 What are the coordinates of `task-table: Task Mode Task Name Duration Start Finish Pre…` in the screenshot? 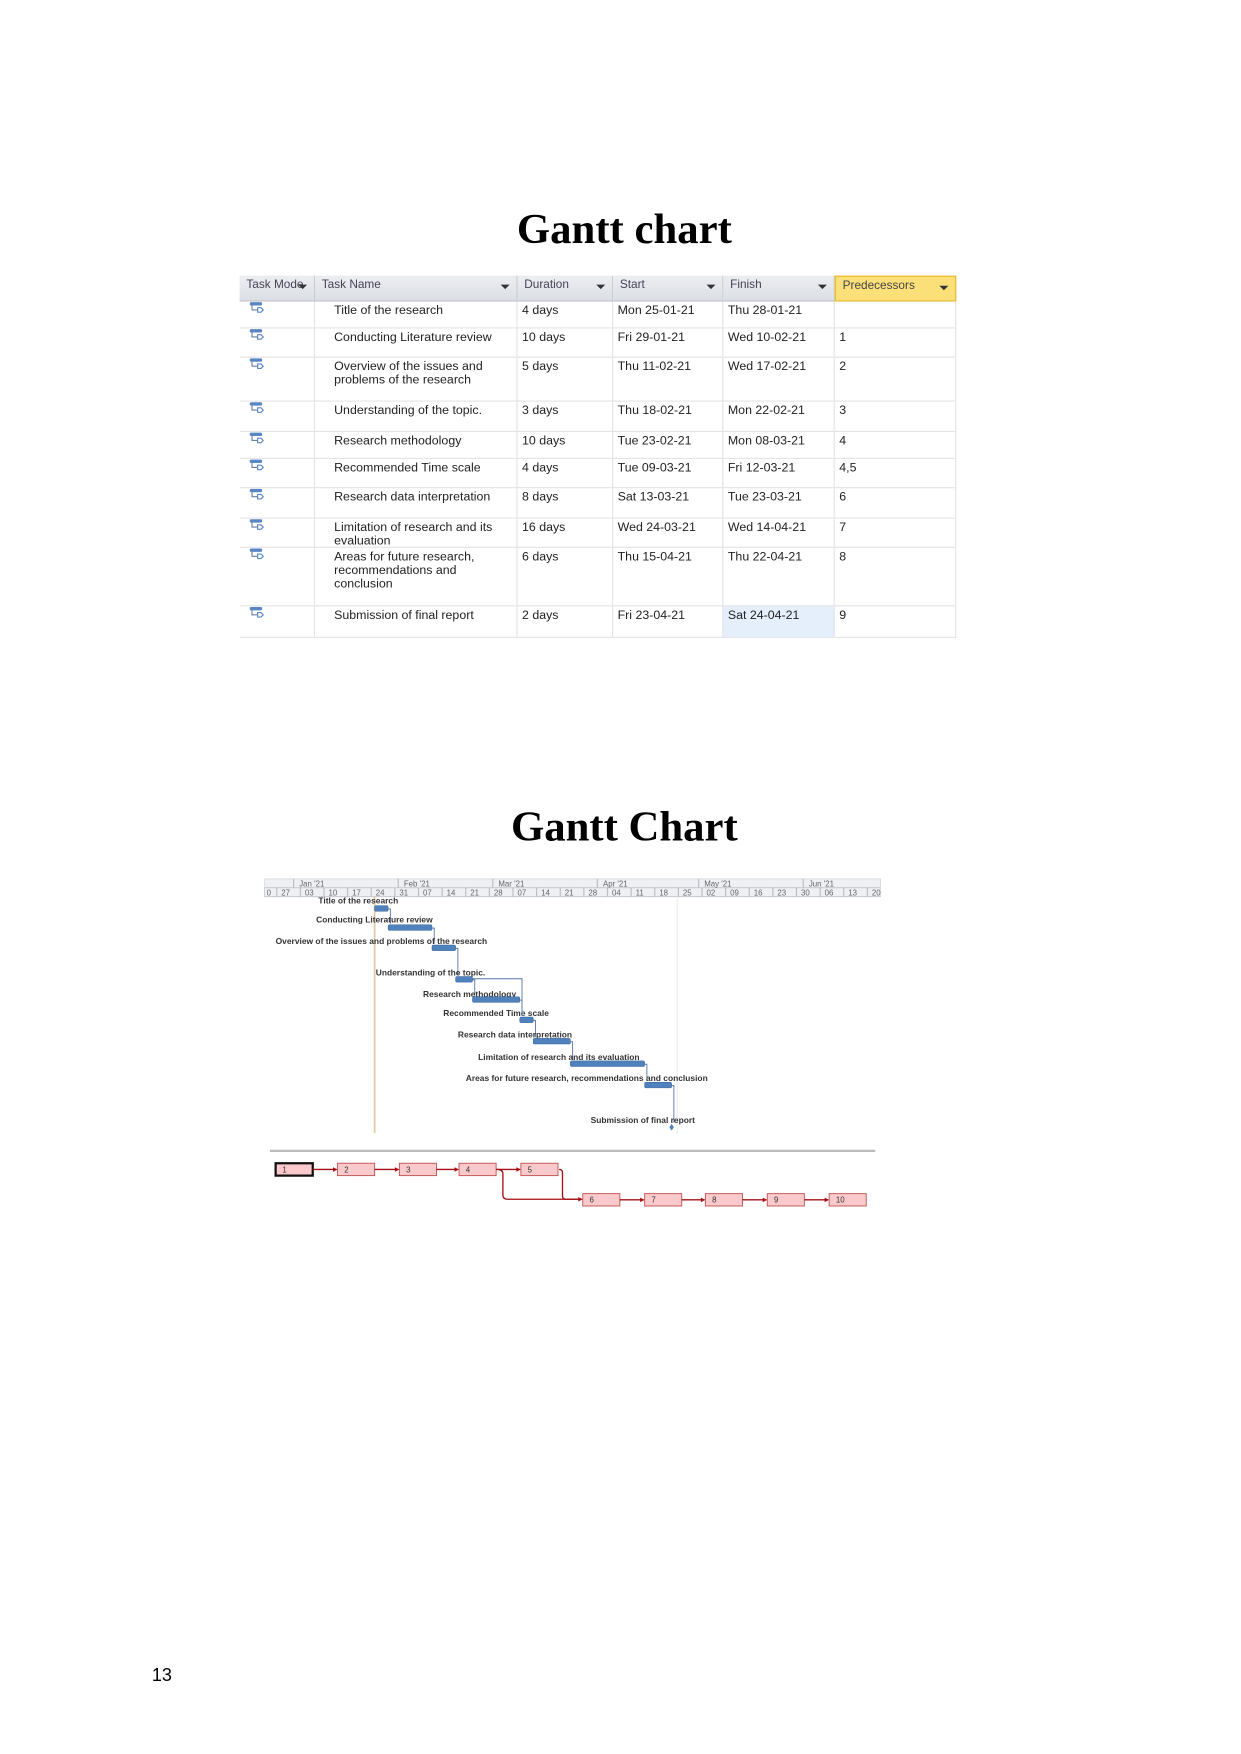 It's located at (598, 458).